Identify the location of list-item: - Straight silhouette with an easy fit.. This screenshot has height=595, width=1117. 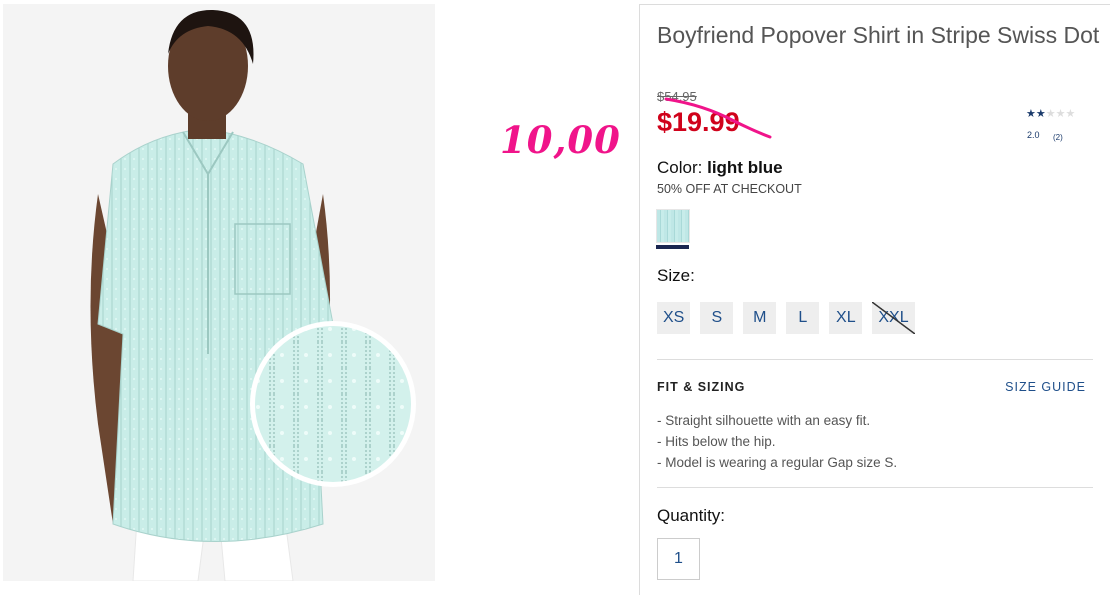
(764, 420).